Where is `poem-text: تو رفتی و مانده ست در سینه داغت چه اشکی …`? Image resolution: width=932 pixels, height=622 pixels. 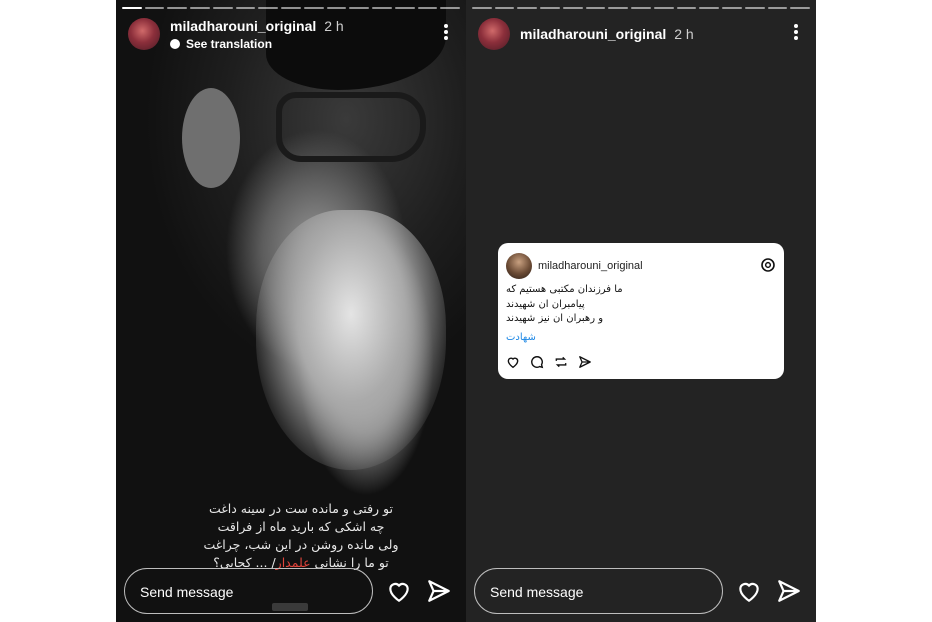
poem-text: تو رفتی و مانده ست در سینه داغت چه اشکی … is located at coordinates (301, 536).